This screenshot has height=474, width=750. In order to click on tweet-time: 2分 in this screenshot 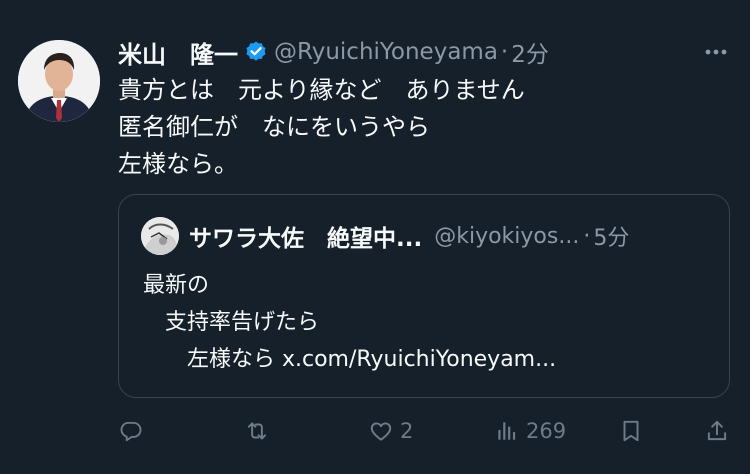, I will do `click(530, 52)`.